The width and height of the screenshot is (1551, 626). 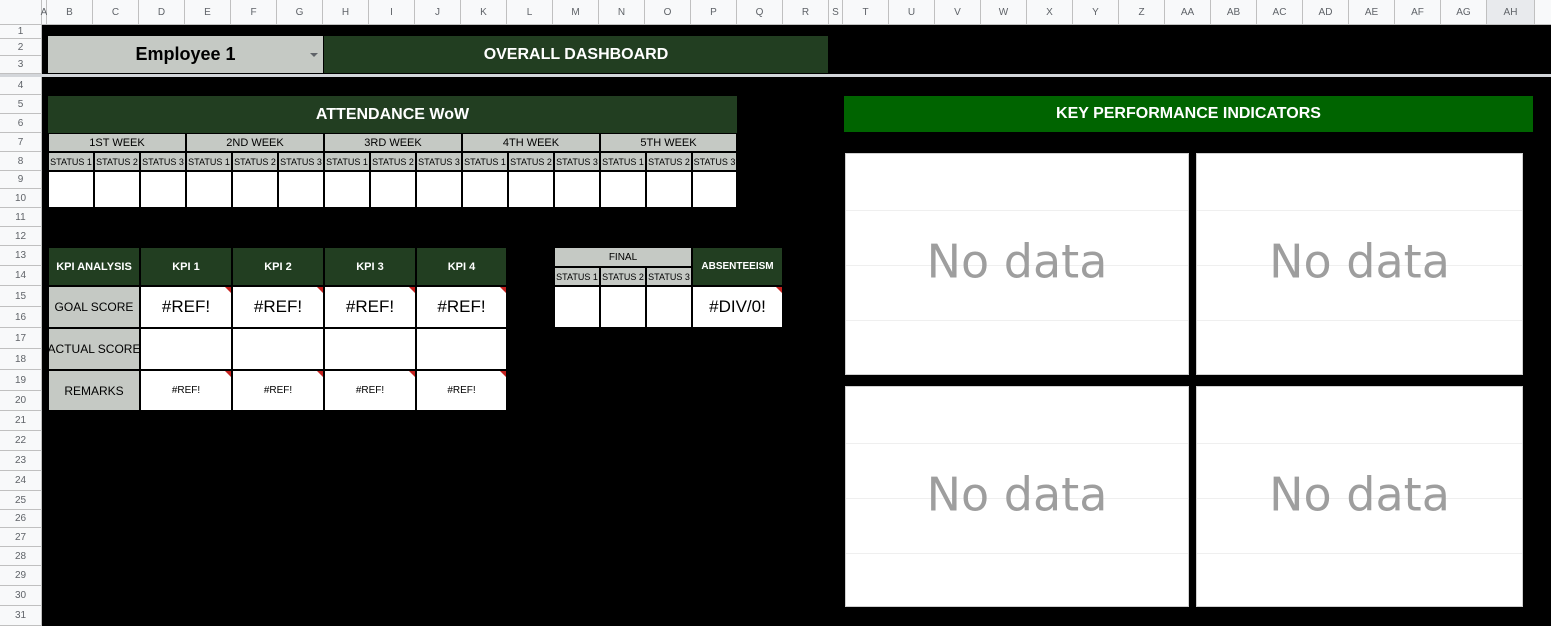 What do you see at coordinates (314, 54) in the screenshot?
I see `dropdown-arrow-icon` at bounding box center [314, 54].